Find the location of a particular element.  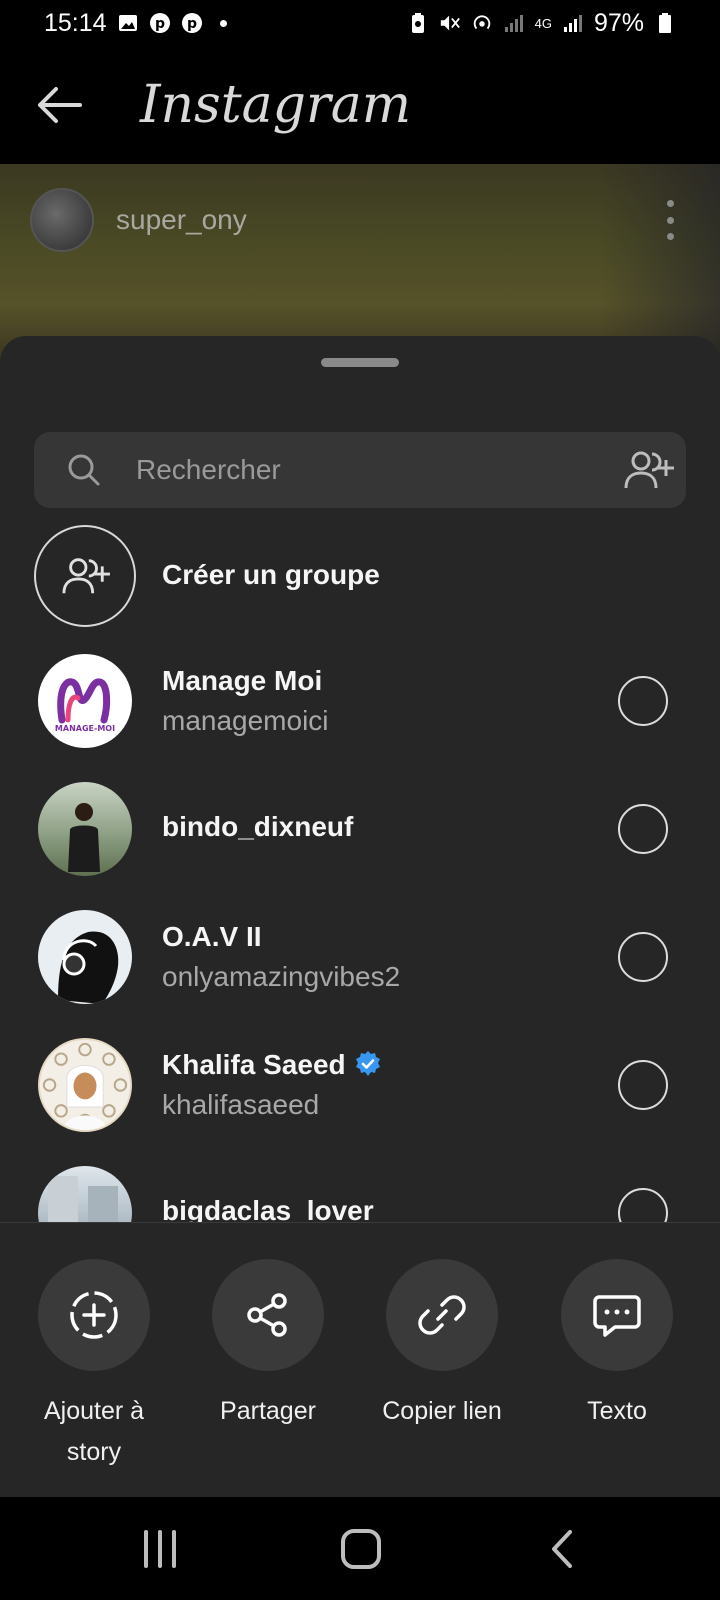

list-item: bindo_dixneuf is located at coordinates (360, 844).